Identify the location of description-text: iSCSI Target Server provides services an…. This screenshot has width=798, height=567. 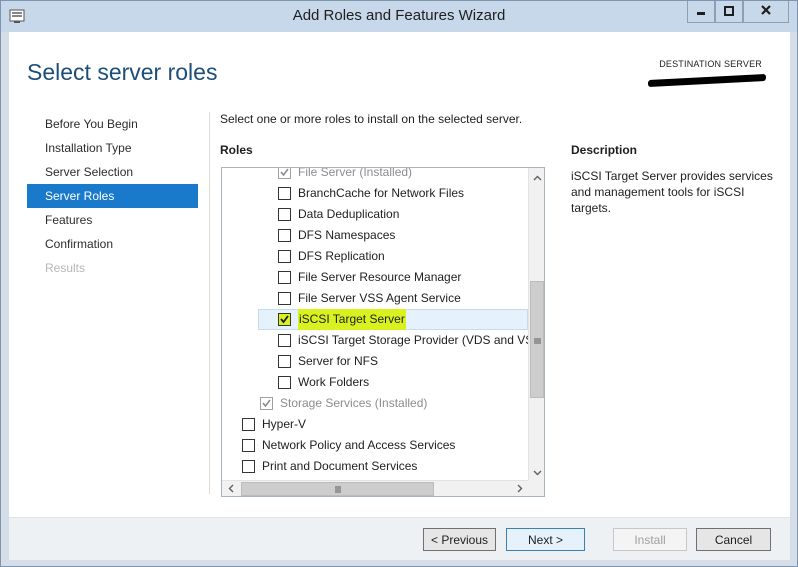
(672, 192).